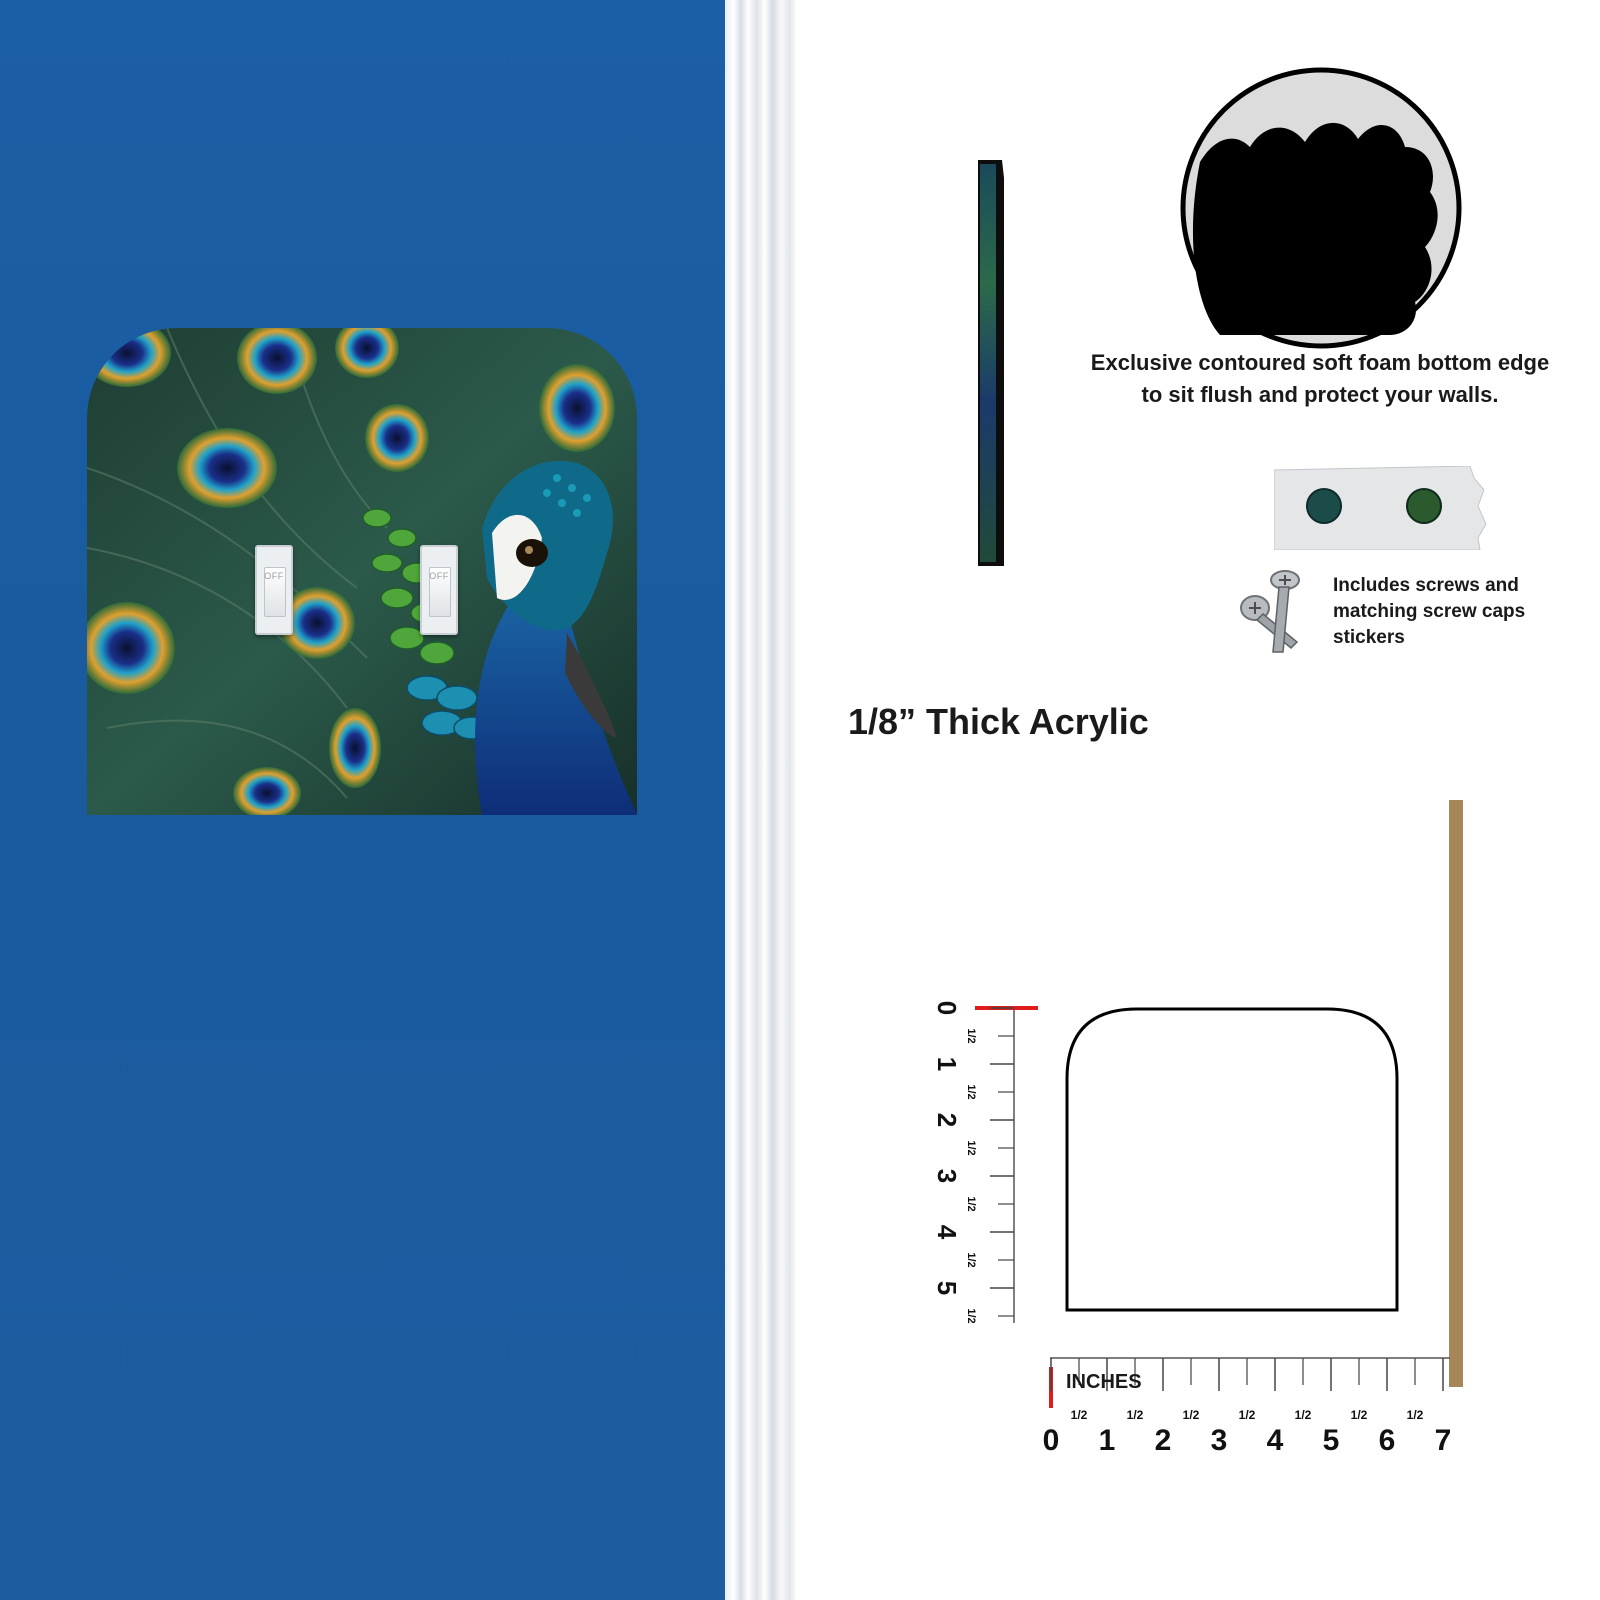  Describe the element at coordinates (998, 721) in the screenshot. I see `thickness-label: 1/8” Thick Acrylic` at that location.